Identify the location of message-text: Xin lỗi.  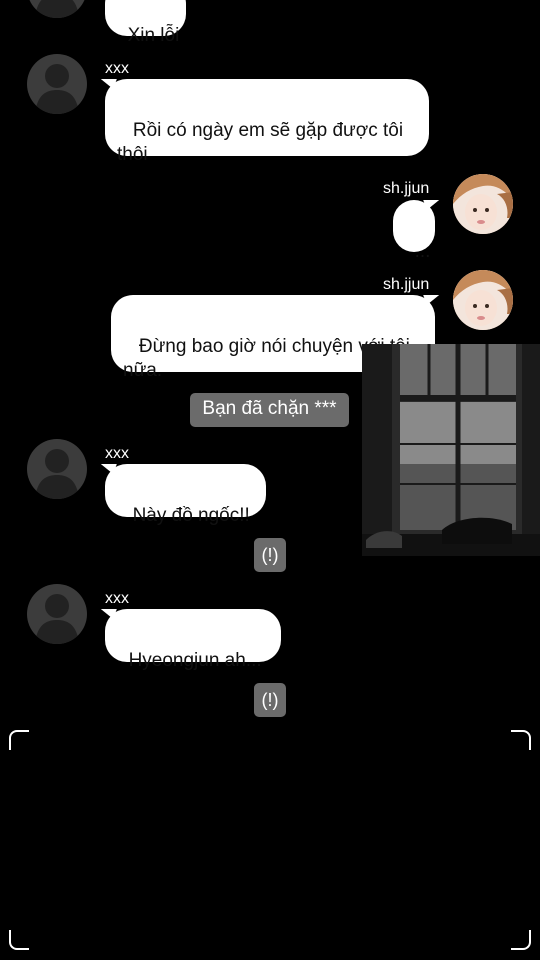
(153, 35).